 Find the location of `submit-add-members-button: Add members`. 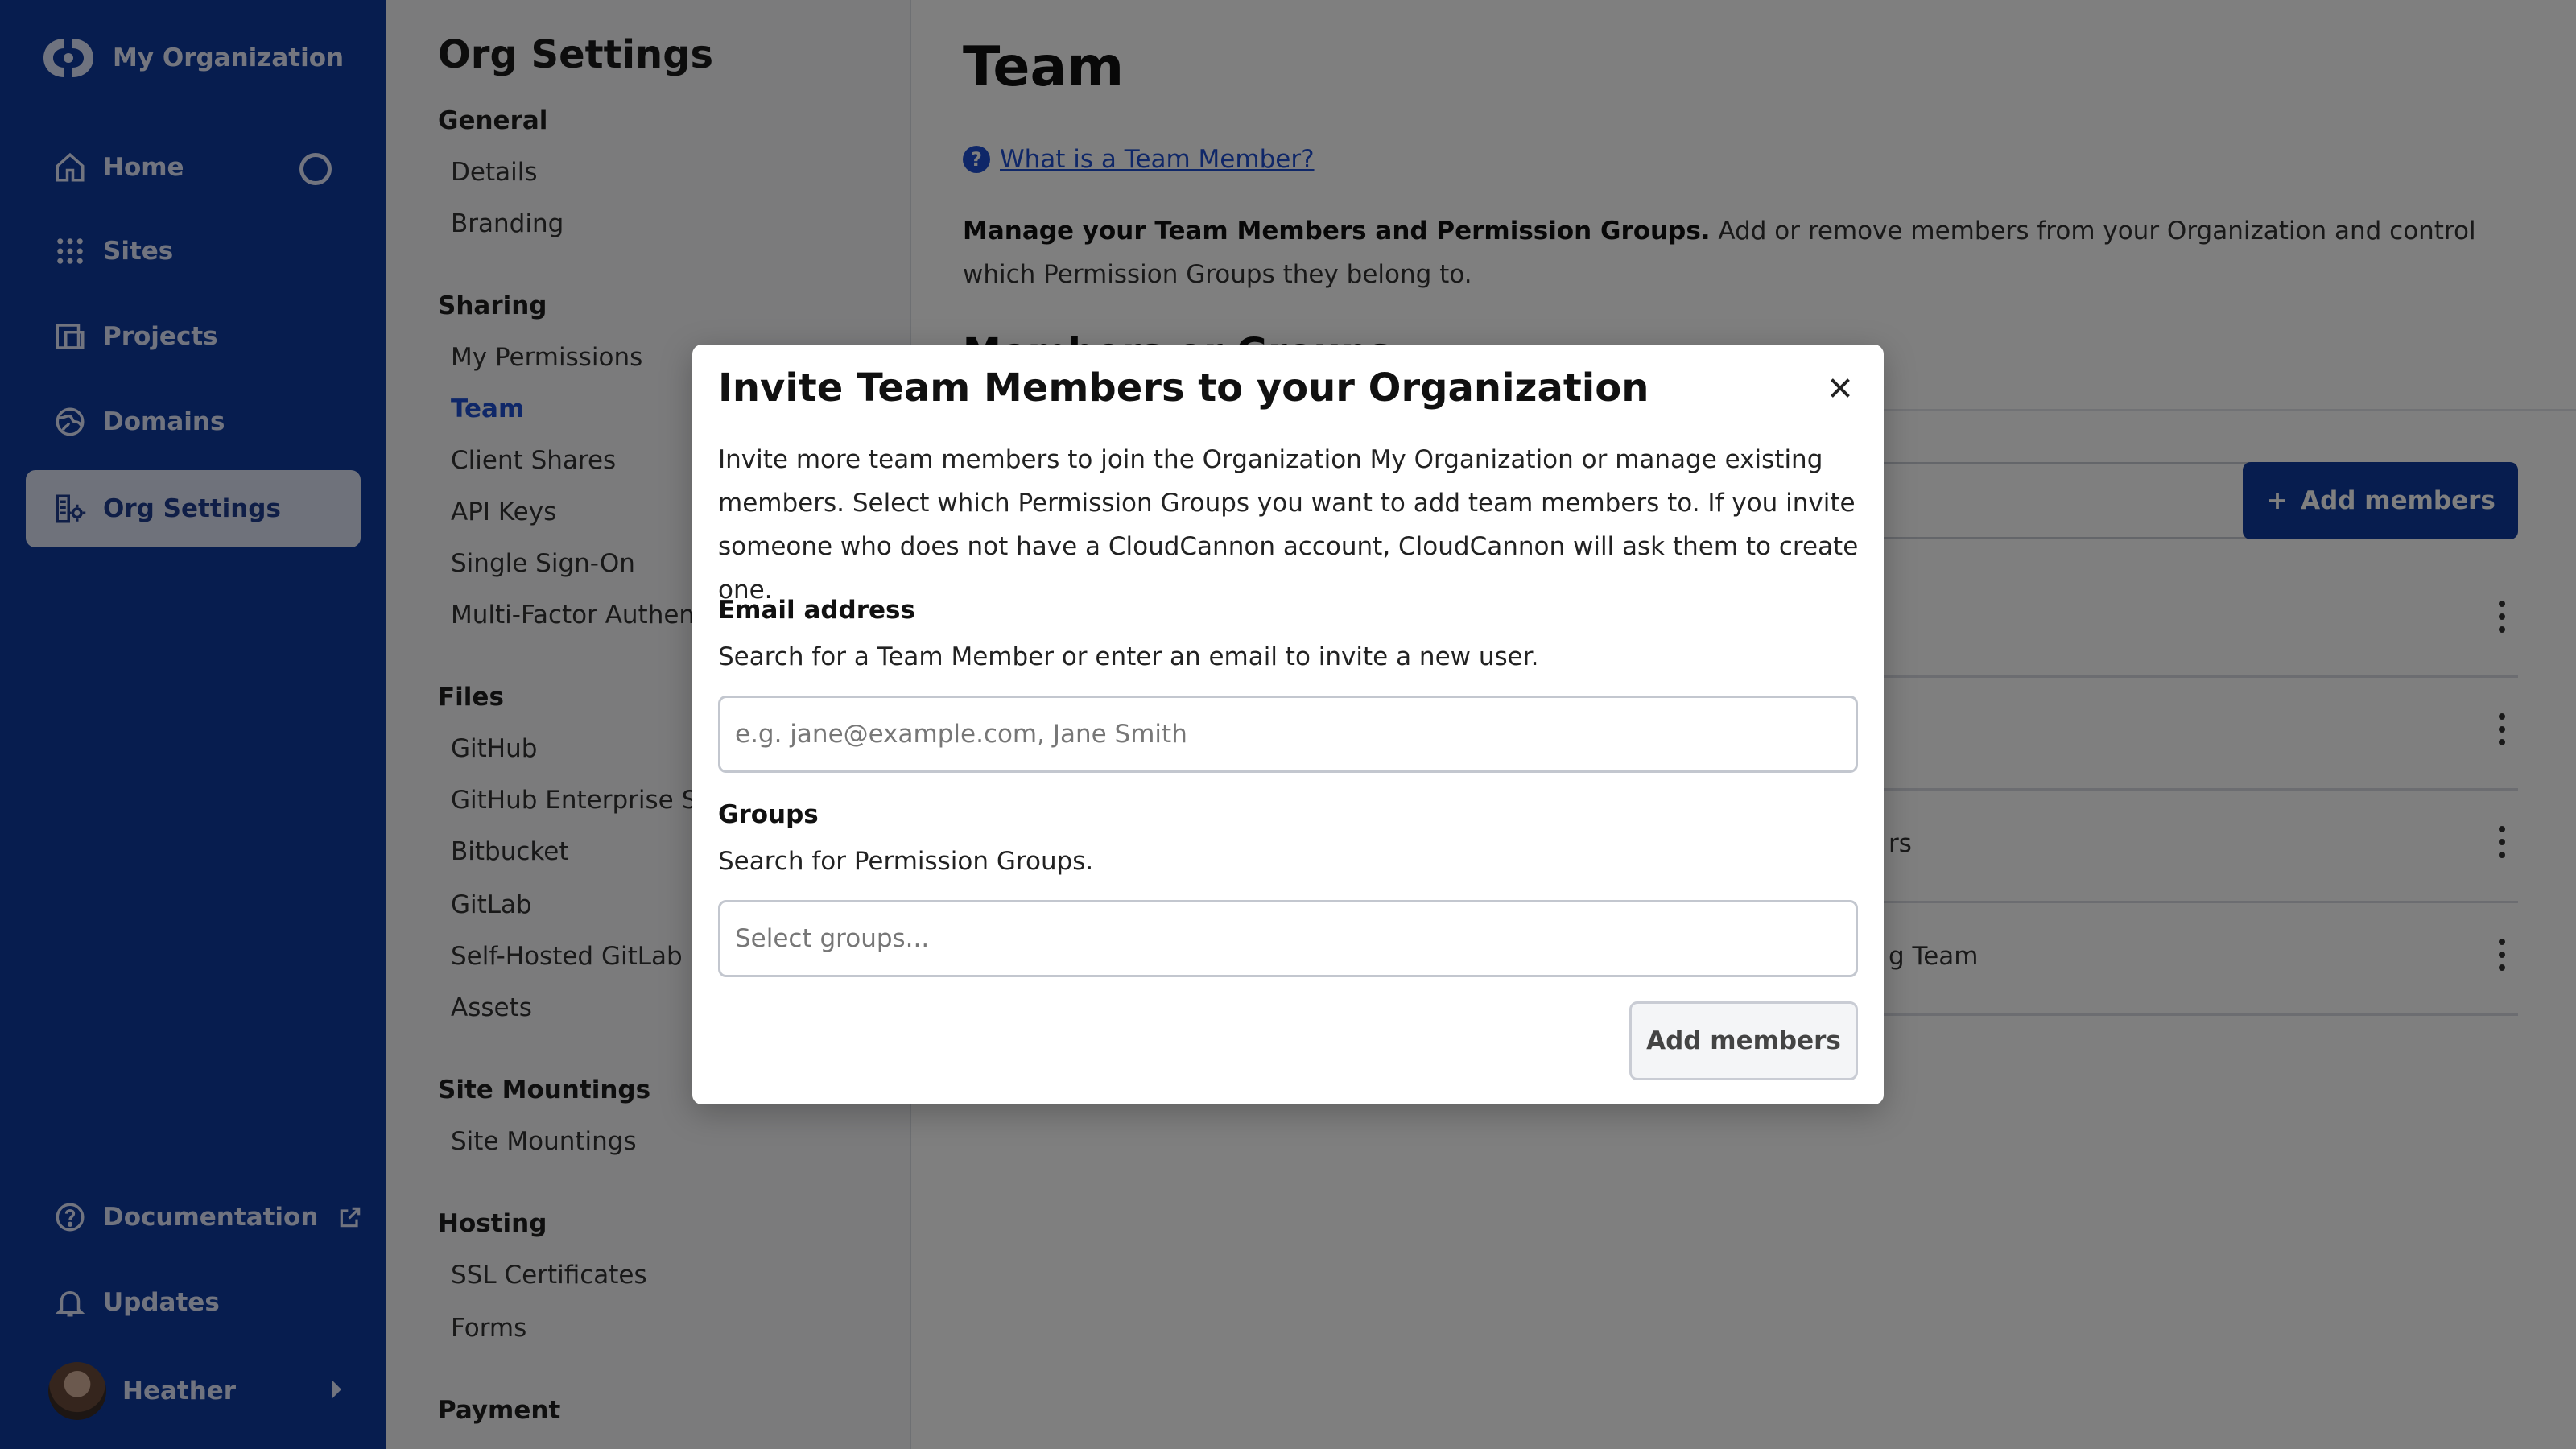

submit-add-members-button: Add members is located at coordinates (1743, 1040).